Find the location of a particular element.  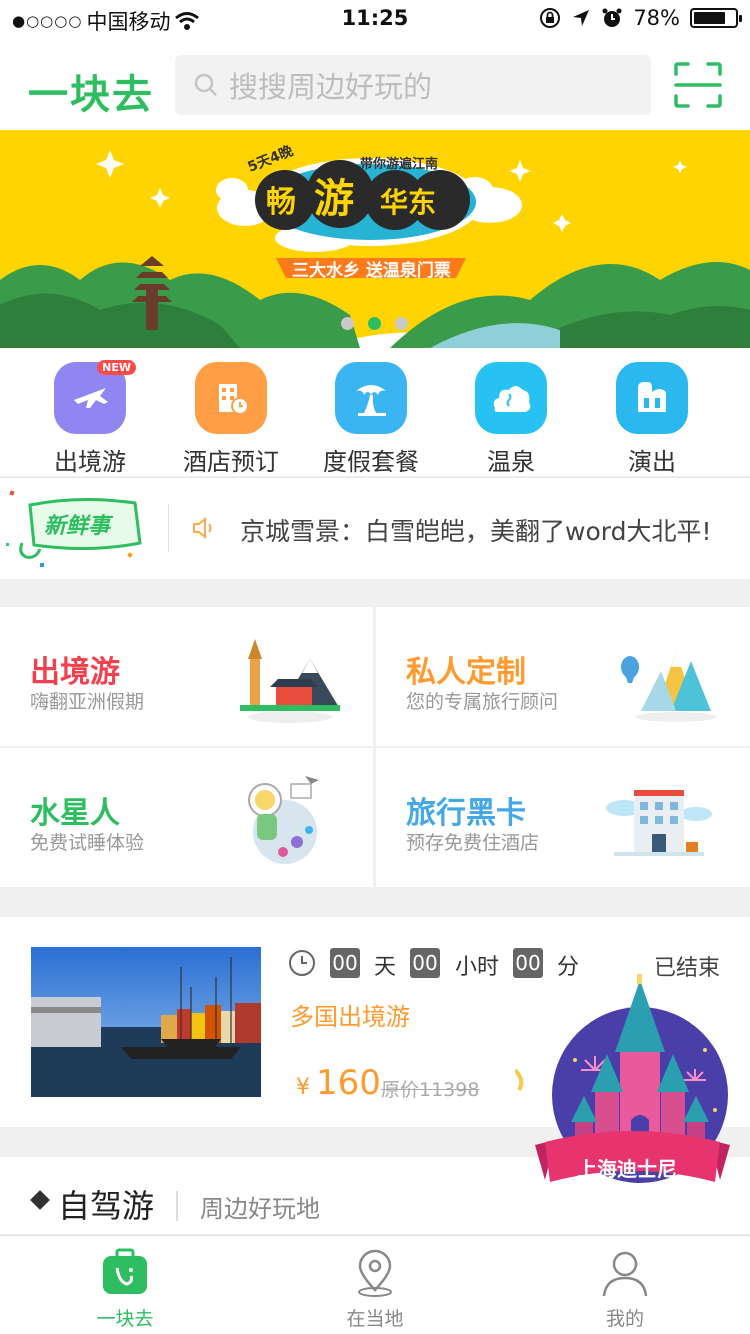

banner-headline-2: 游 is located at coordinates (334, 199).